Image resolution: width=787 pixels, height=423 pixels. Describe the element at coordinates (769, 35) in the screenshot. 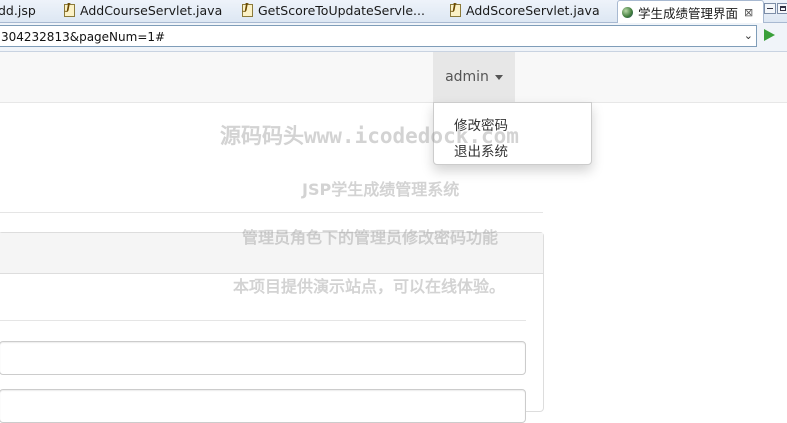

I see `go-icon` at that location.